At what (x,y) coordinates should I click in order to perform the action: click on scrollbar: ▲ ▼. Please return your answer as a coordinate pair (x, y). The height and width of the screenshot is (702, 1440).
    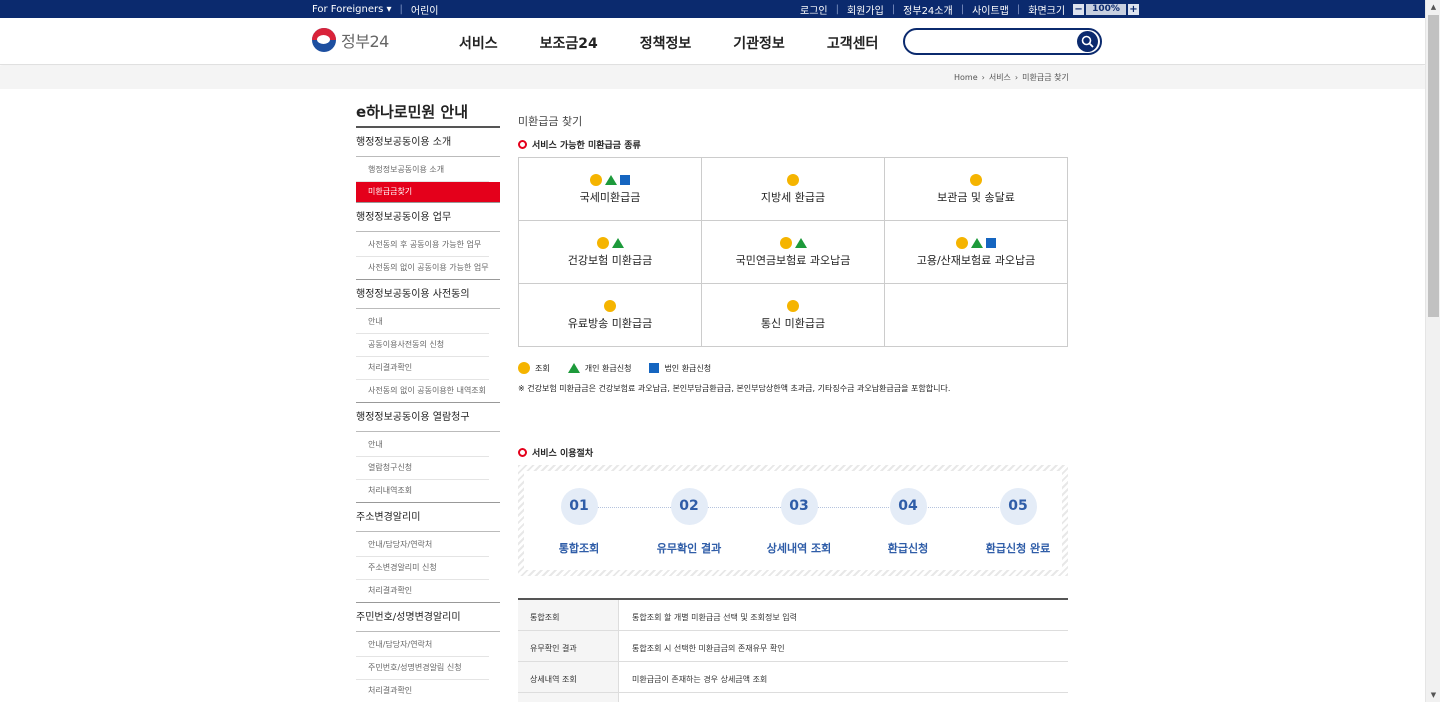
    Looking at the image, I should click on (1432, 351).